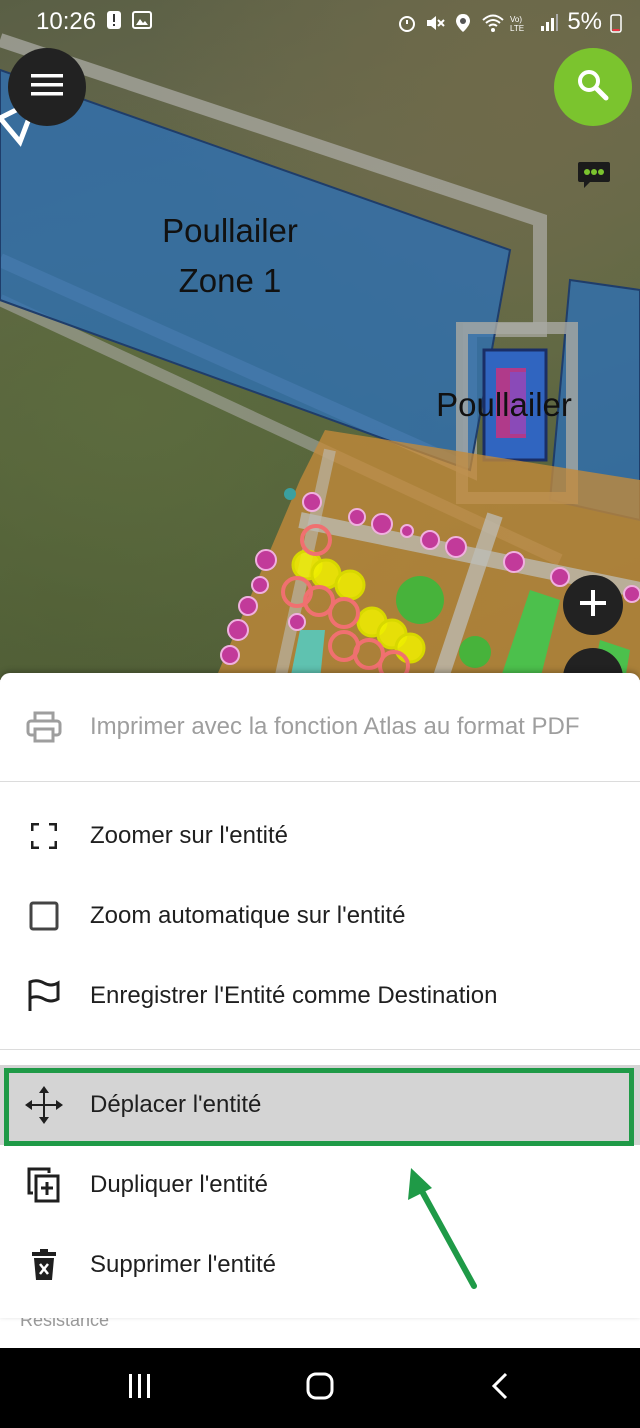 Image resolution: width=640 pixels, height=1428 pixels. Describe the element at coordinates (616, 22) in the screenshot. I see `battery-icon` at that location.